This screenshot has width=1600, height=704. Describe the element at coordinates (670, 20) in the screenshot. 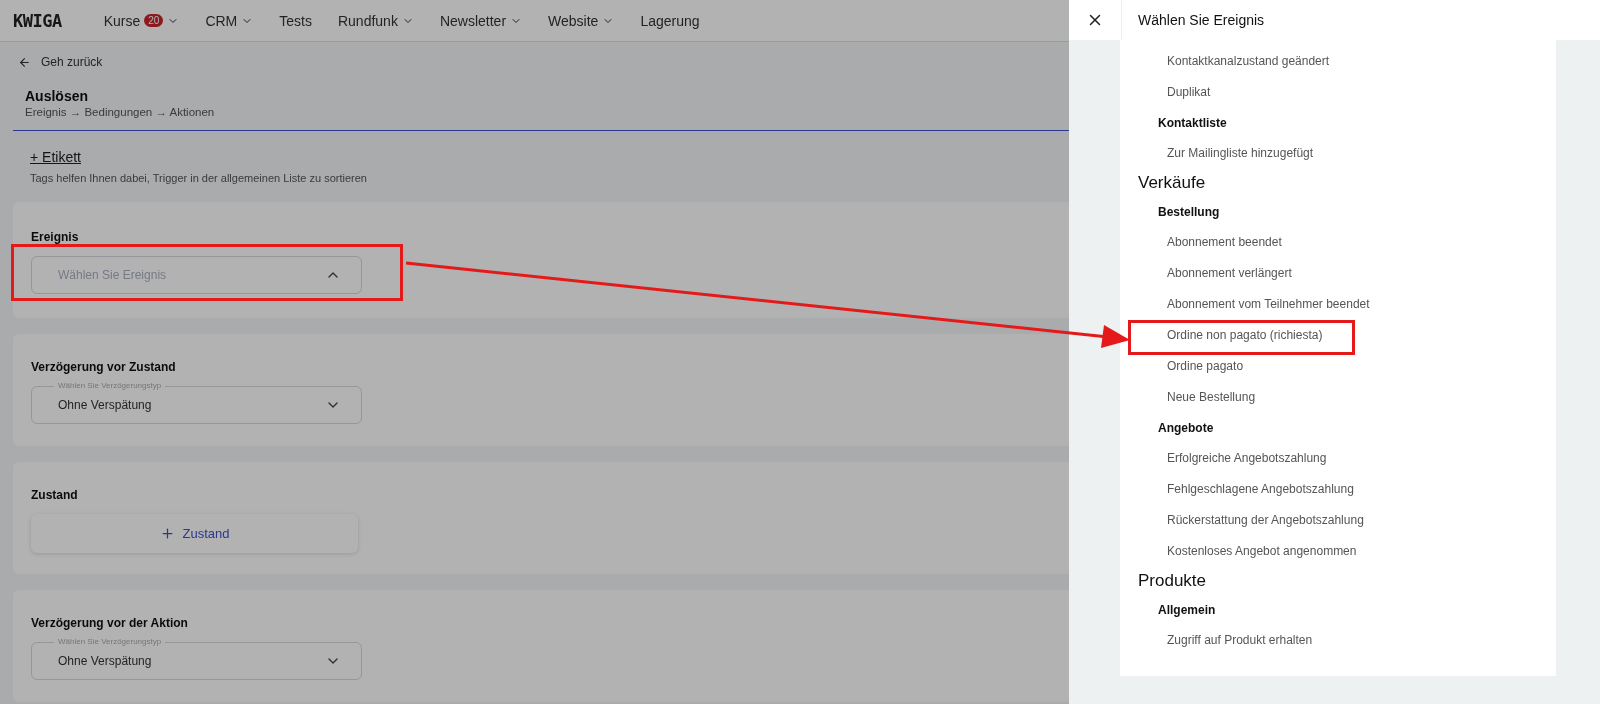

I see `nav-item: Lagerung` at that location.